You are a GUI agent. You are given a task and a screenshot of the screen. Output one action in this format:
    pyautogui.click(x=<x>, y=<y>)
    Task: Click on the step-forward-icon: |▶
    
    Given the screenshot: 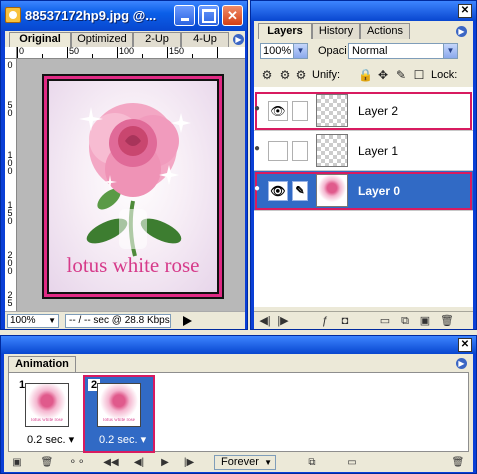 What is the action you would take?
    pyautogui.click(x=283, y=321)
    